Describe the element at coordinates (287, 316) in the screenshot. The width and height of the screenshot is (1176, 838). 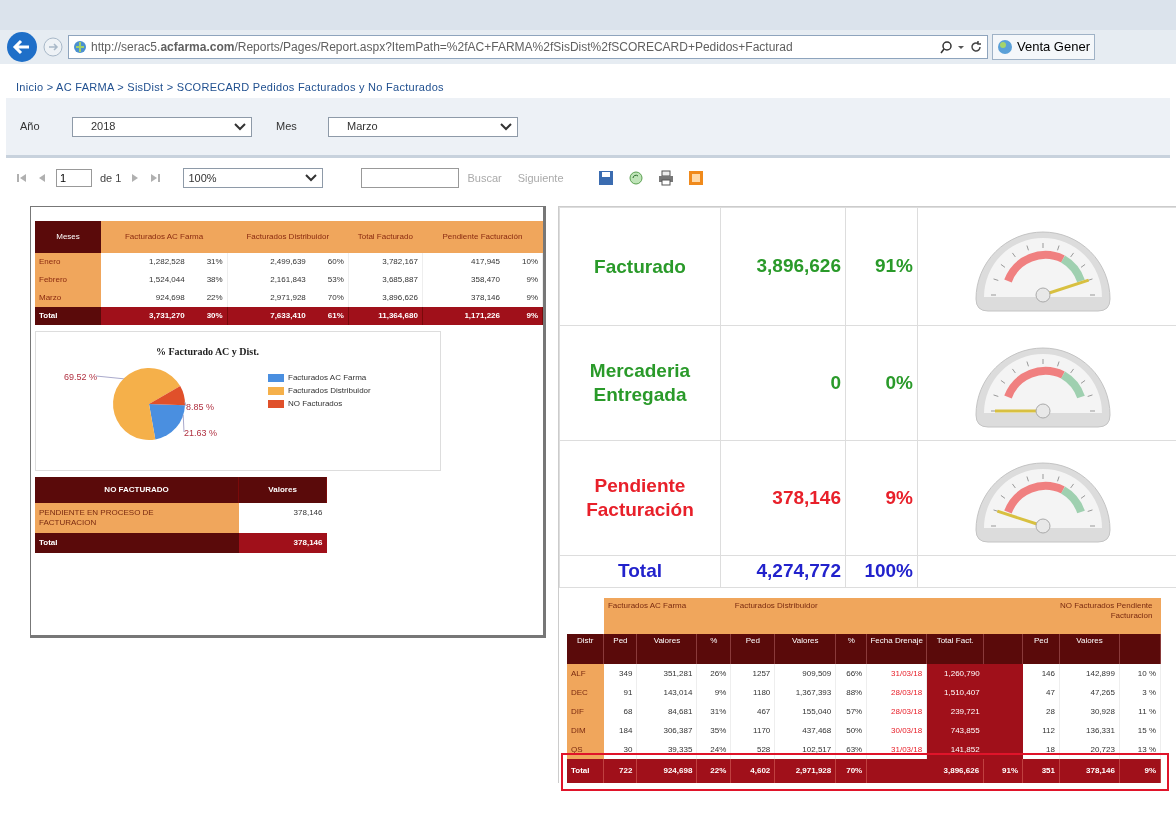
I see `value-text: 7,633,410` at that location.